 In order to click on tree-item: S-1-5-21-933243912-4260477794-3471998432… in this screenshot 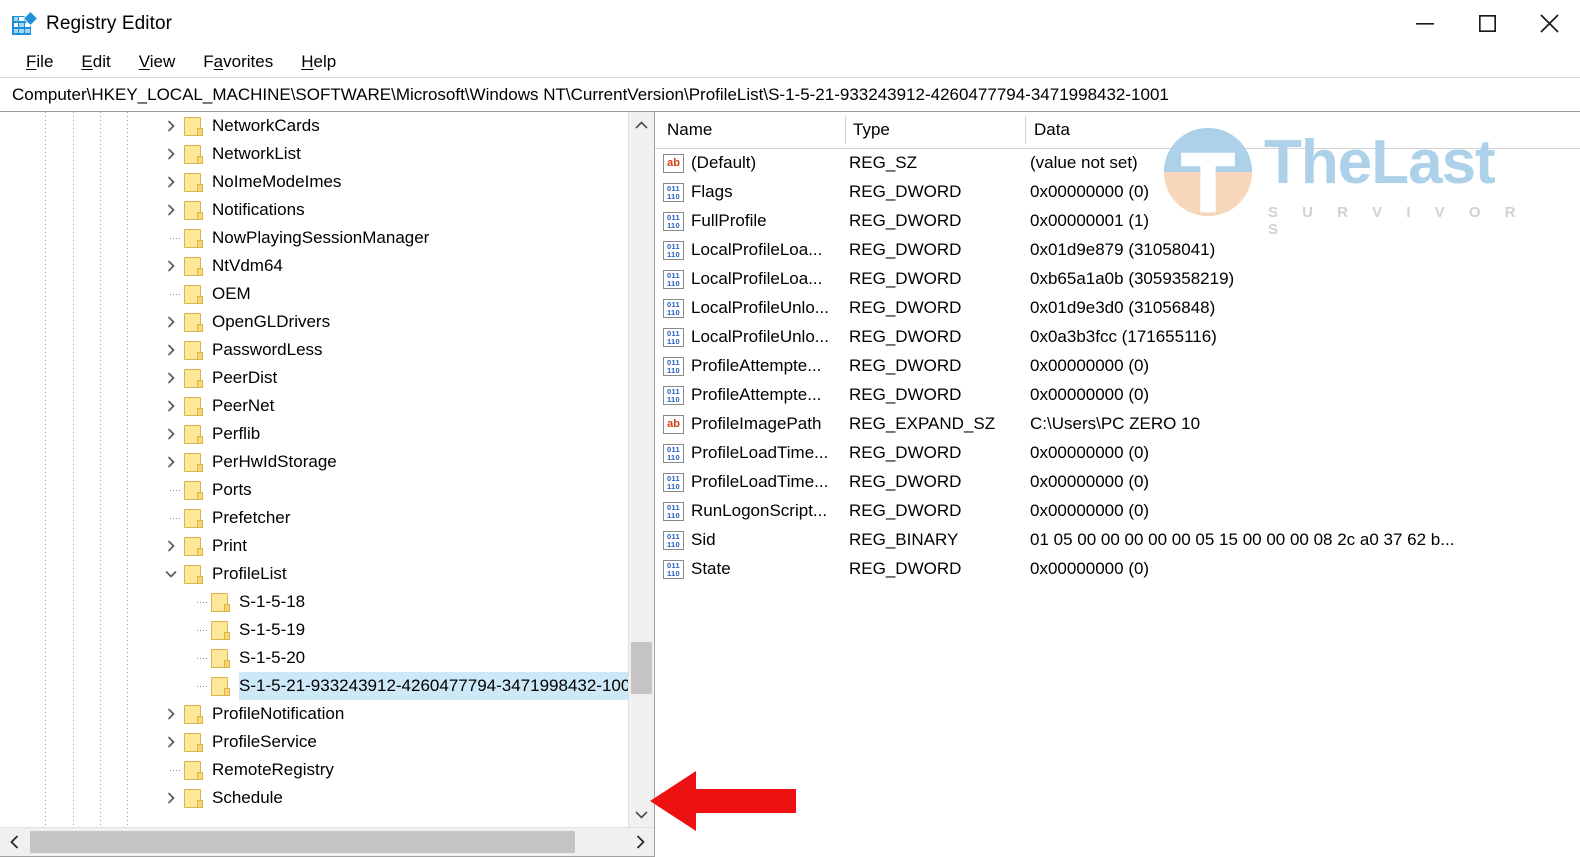, I will do `click(314, 686)`.